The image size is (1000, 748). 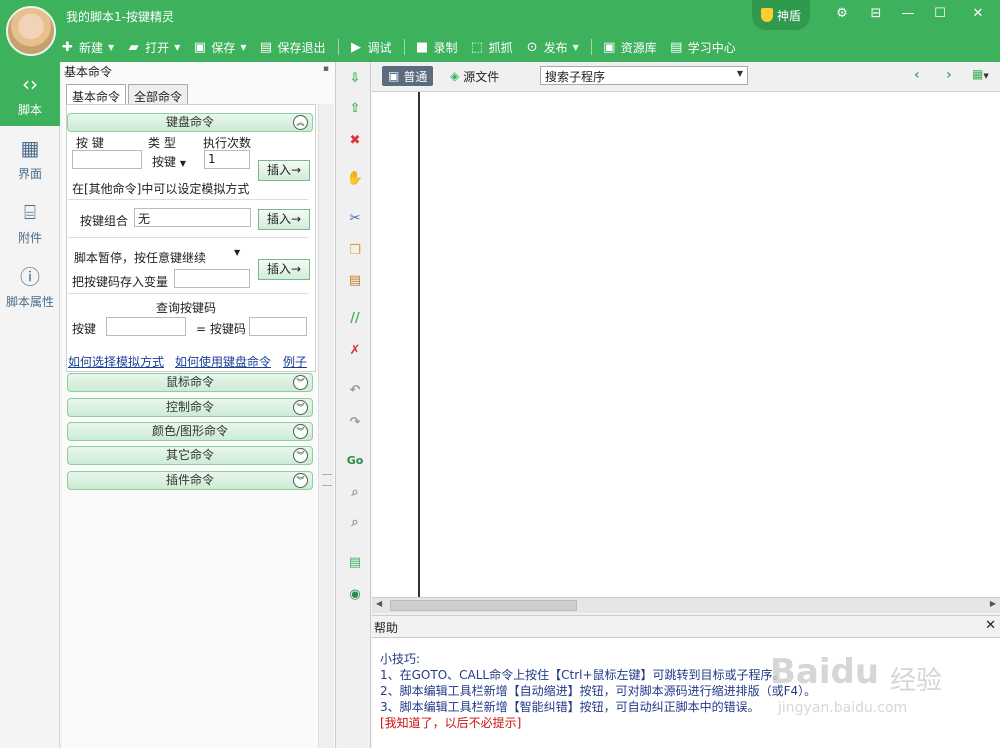 What do you see at coordinates (91, 47) in the screenshot?
I see `new-label: 新建` at bounding box center [91, 47].